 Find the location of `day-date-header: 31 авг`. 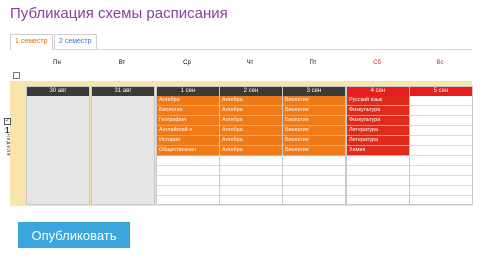

day-date-header: 31 авг is located at coordinates (123, 91).